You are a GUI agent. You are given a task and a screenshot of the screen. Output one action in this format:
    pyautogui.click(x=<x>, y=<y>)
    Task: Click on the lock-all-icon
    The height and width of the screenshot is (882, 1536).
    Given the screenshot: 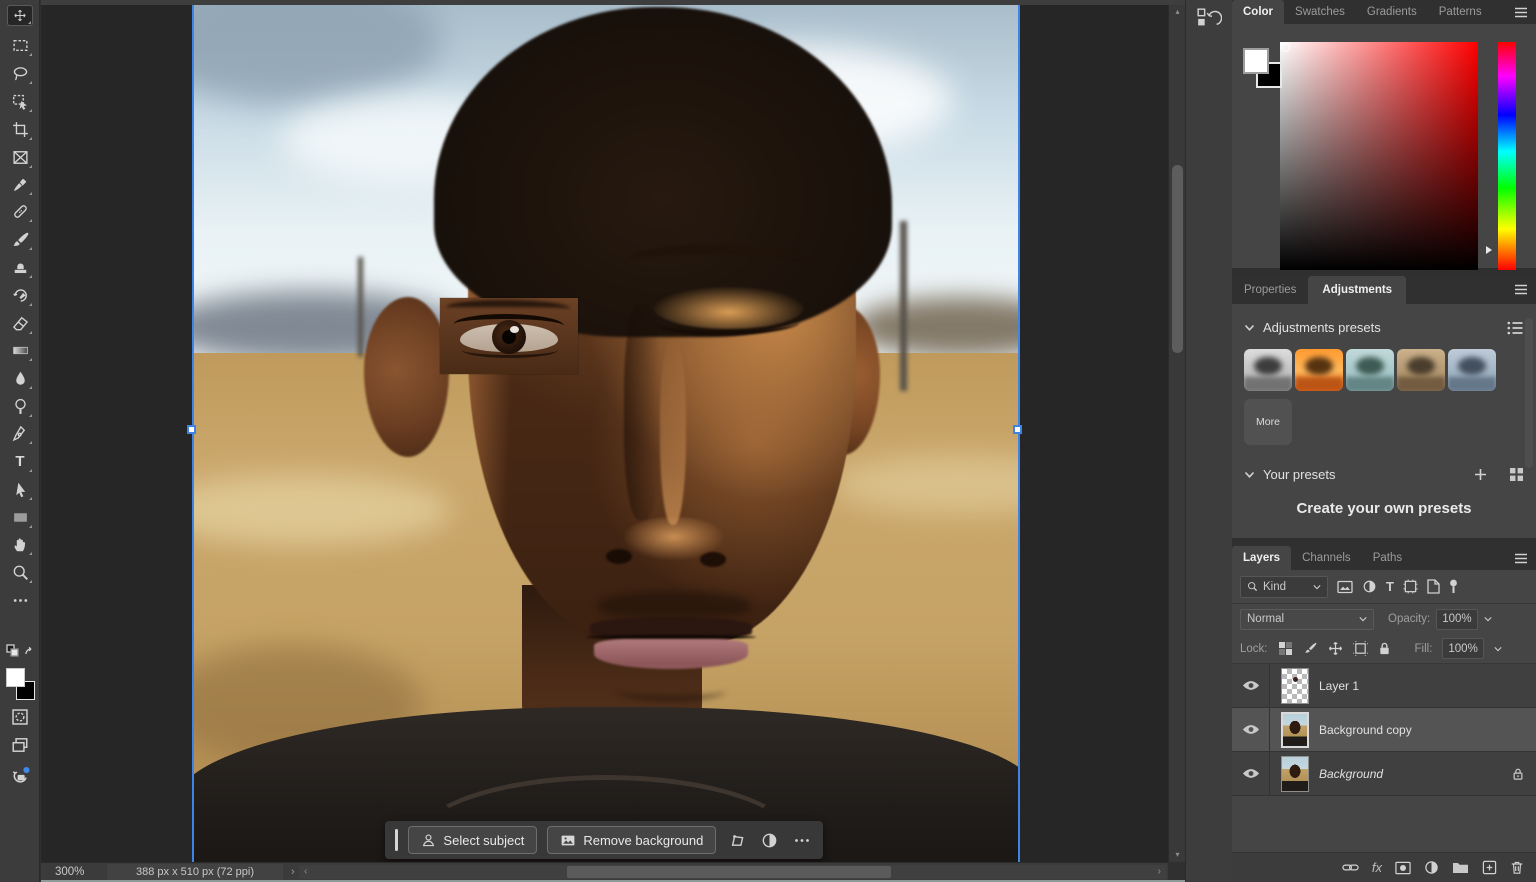 What is the action you would take?
    pyautogui.click(x=1384, y=648)
    